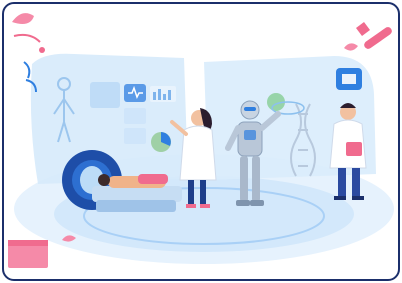 The height and width of the screenshot is (283, 402). Describe the element at coordinates (349, 79) in the screenshot. I see `thumbs-up-icon` at that location.